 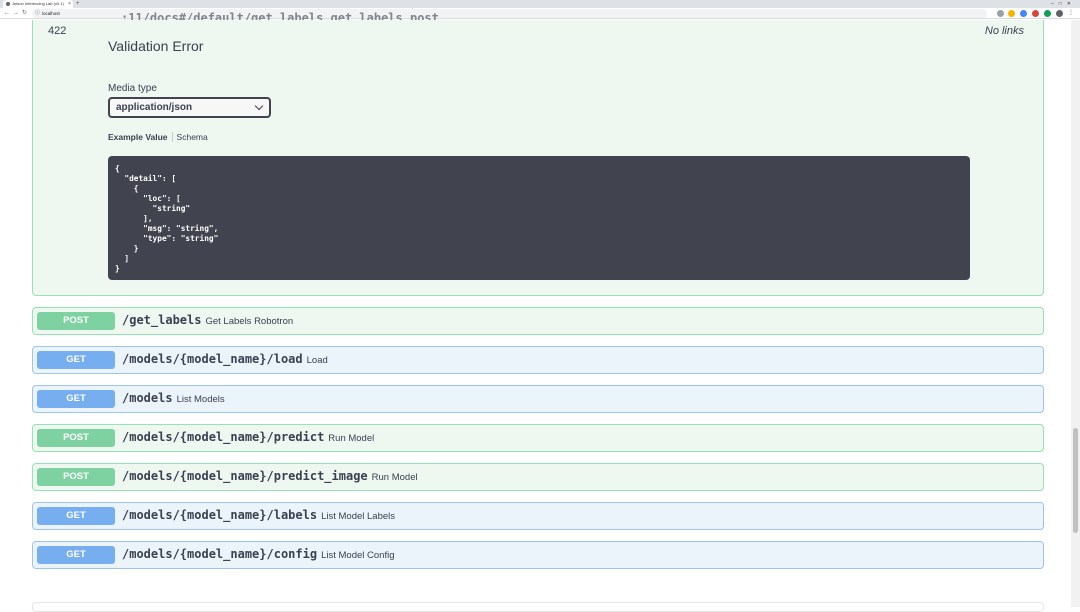 What do you see at coordinates (156, 46) in the screenshot?
I see `response-description: Validation Error` at bounding box center [156, 46].